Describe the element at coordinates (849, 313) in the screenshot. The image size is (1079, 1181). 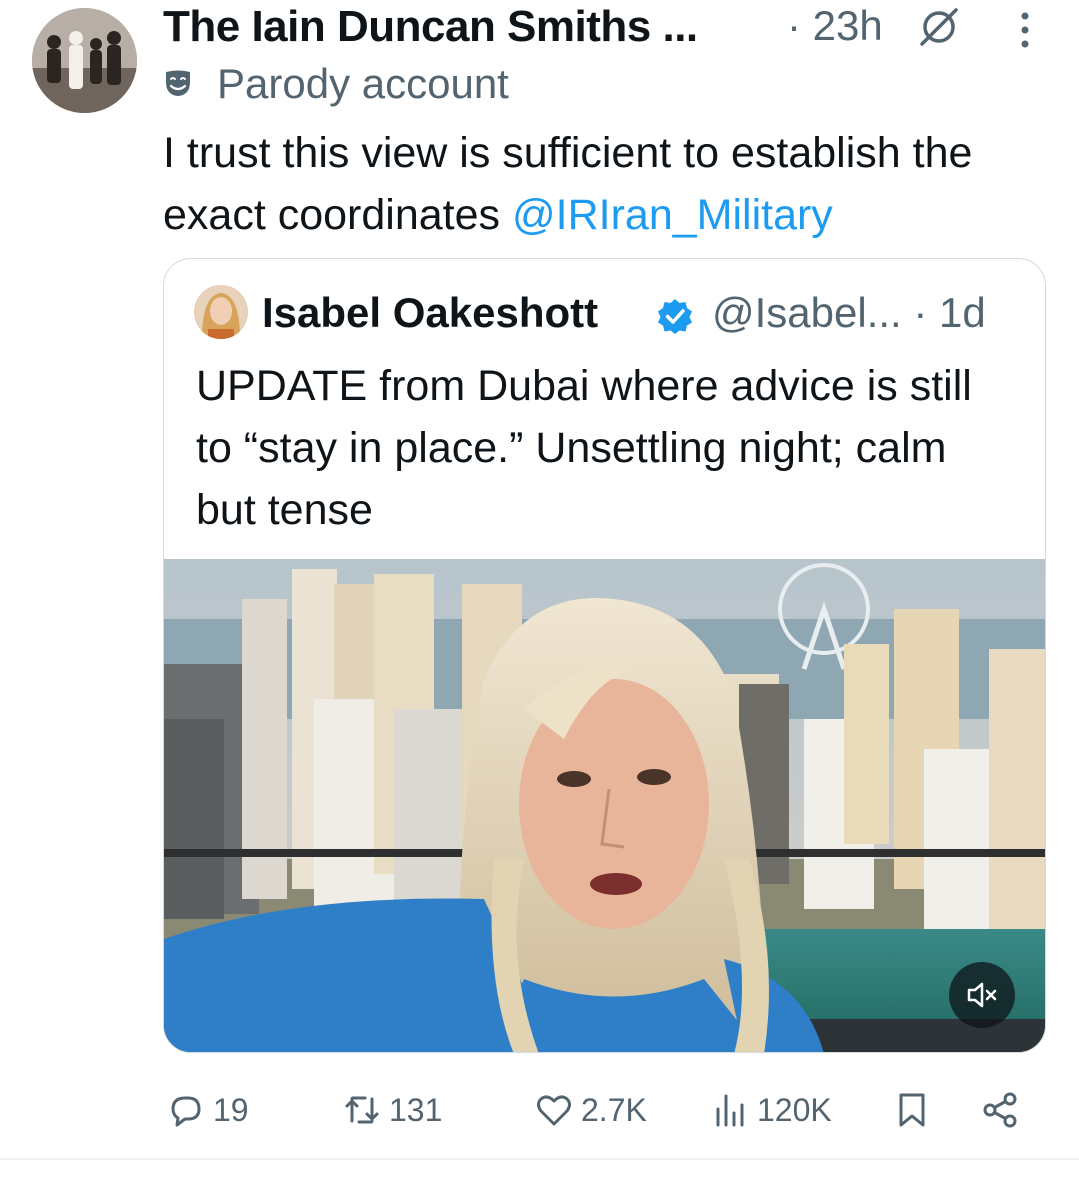
I see `quoted-author-handle: @Isabel... · 1d` at that location.